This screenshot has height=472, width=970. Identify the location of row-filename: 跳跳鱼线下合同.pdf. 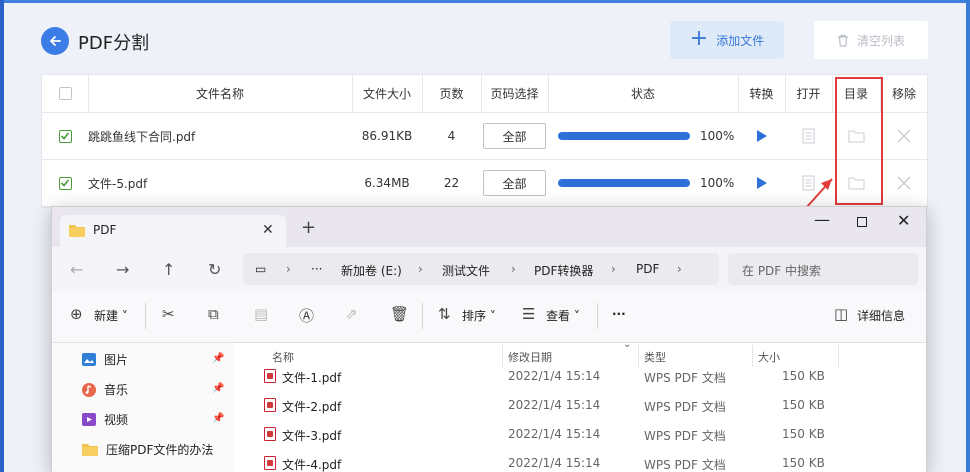
(142, 136).